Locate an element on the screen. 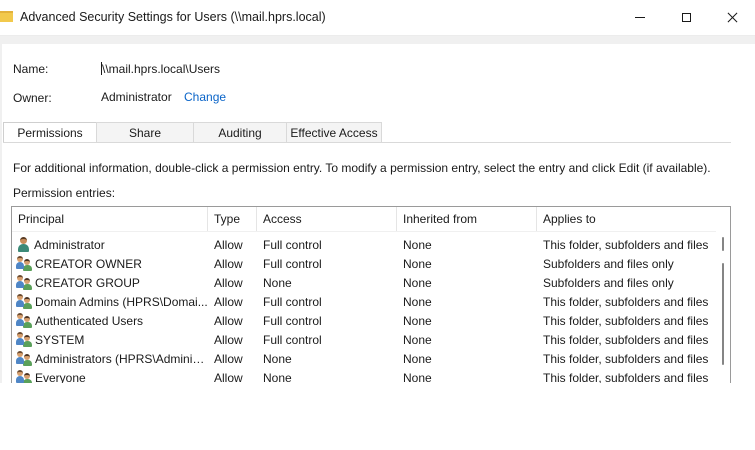 The height and width of the screenshot is (450, 755). maximize-button is located at coordinates (686, 17).